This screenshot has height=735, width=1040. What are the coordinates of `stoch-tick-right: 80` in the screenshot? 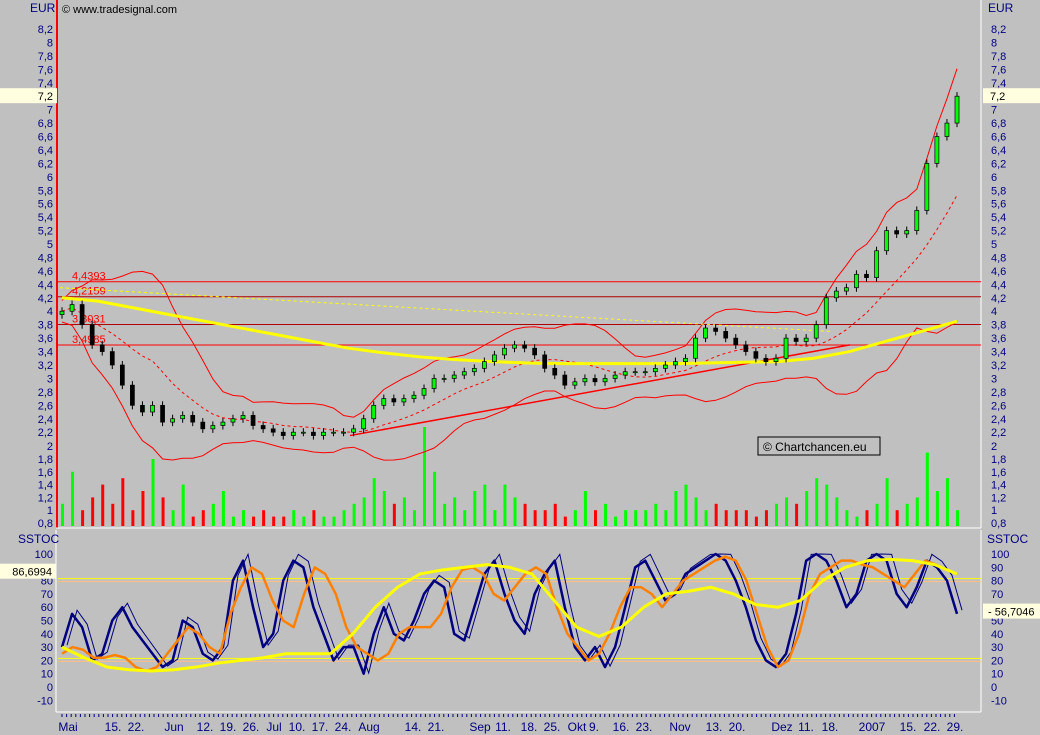 It's located at (997, 582).